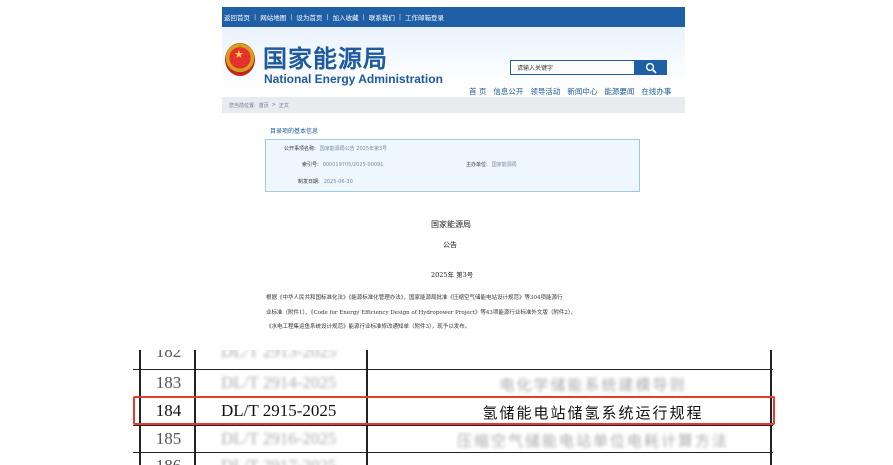 The image size is (893, 465). I want to click on nav-news-center: 新闻中心, so click(582, 91).